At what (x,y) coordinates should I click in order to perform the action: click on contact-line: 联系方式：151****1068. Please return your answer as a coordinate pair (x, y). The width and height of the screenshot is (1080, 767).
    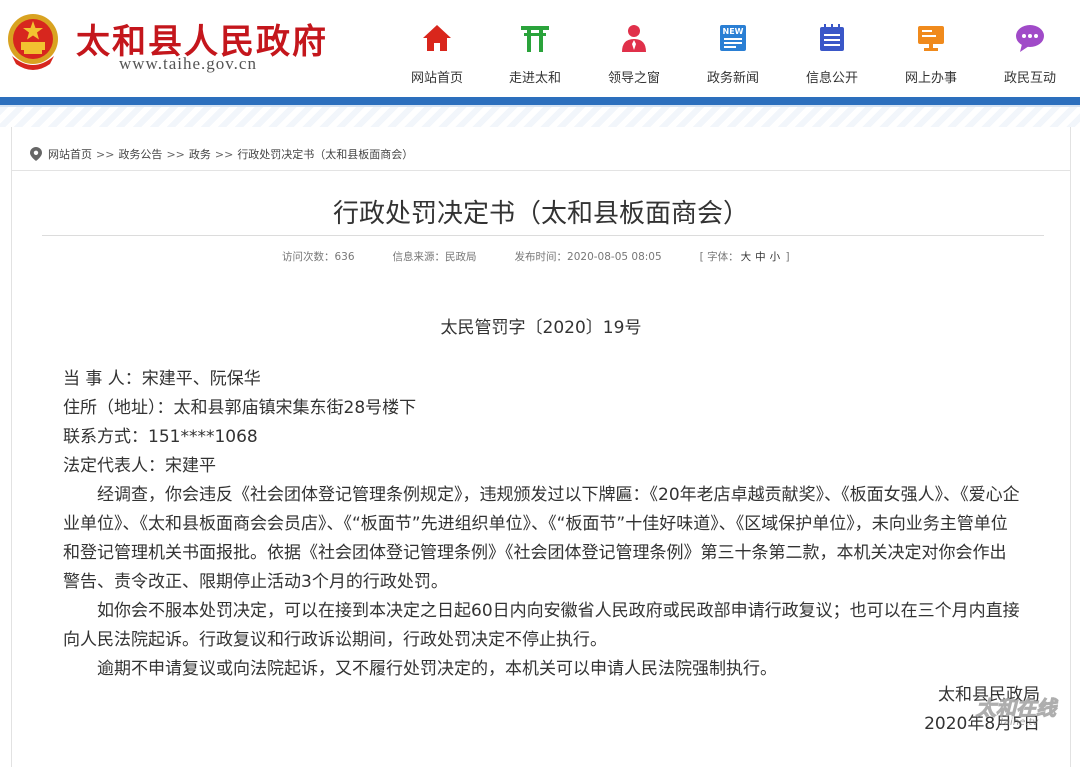
    Looking at the image, I should click on (160, 437).